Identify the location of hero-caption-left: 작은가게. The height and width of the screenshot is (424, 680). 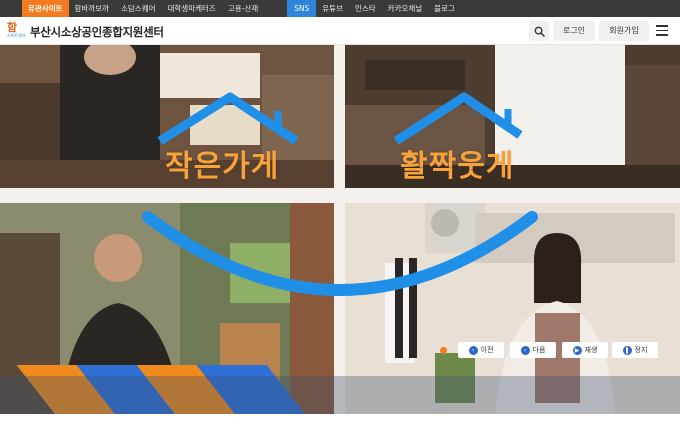
(222, 166).